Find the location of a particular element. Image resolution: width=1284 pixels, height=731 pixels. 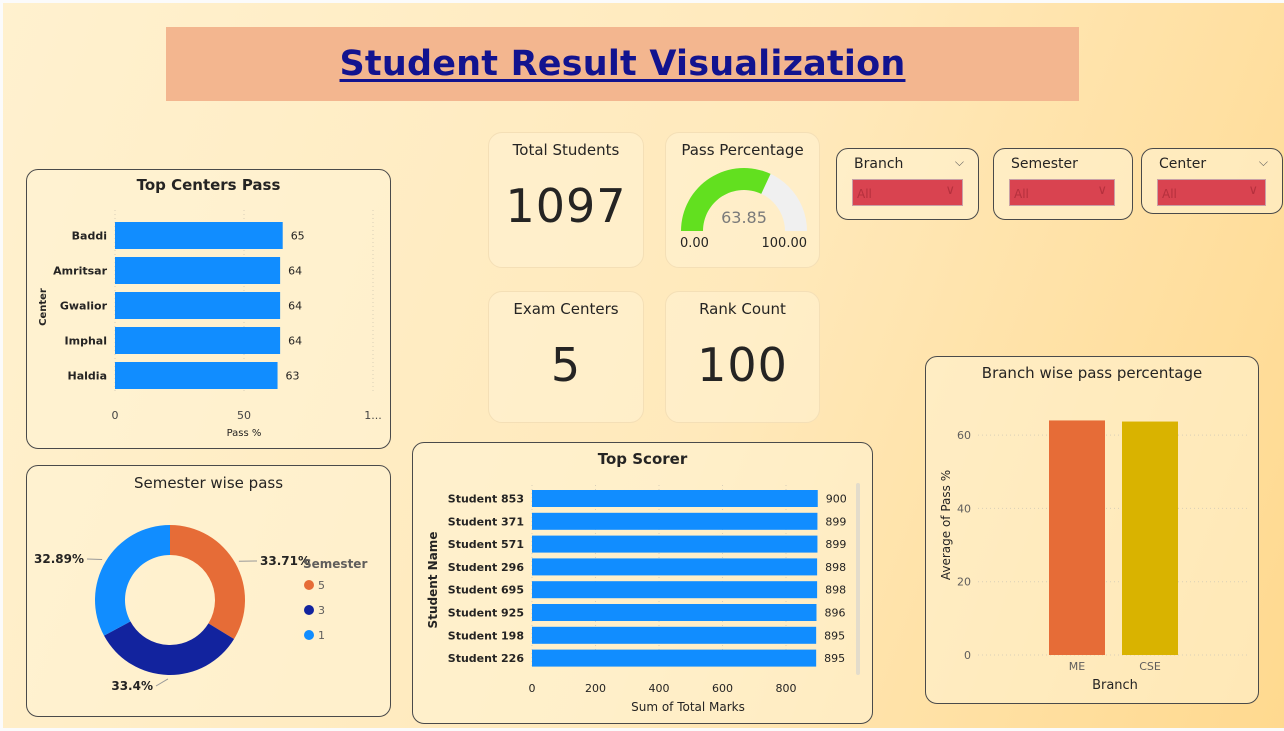

data-label: 899 is located at coordinates (835, 544).